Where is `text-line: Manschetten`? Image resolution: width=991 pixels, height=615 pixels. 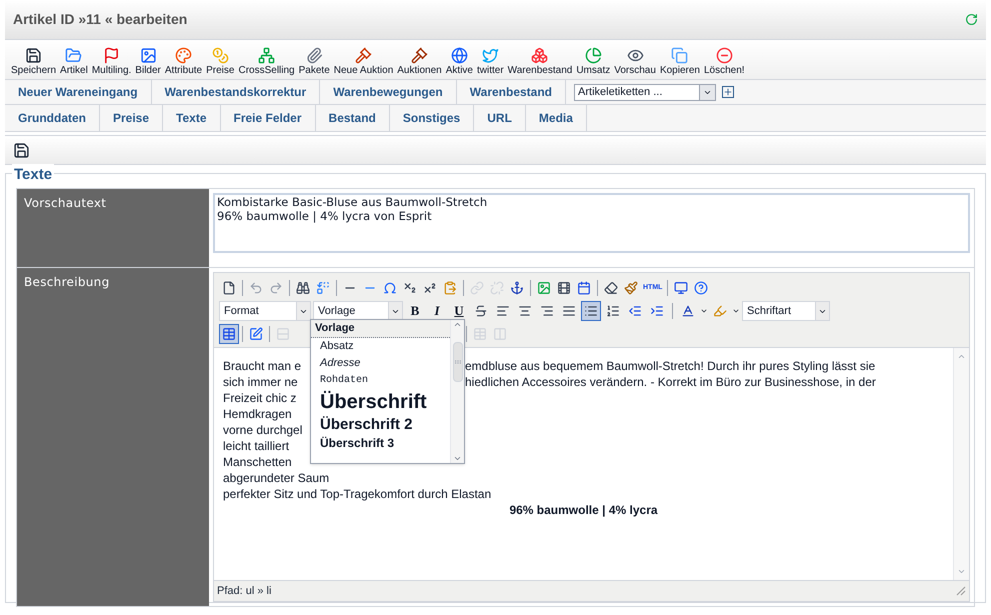 text-line: Manschetten is located at coordinates (257, 462).